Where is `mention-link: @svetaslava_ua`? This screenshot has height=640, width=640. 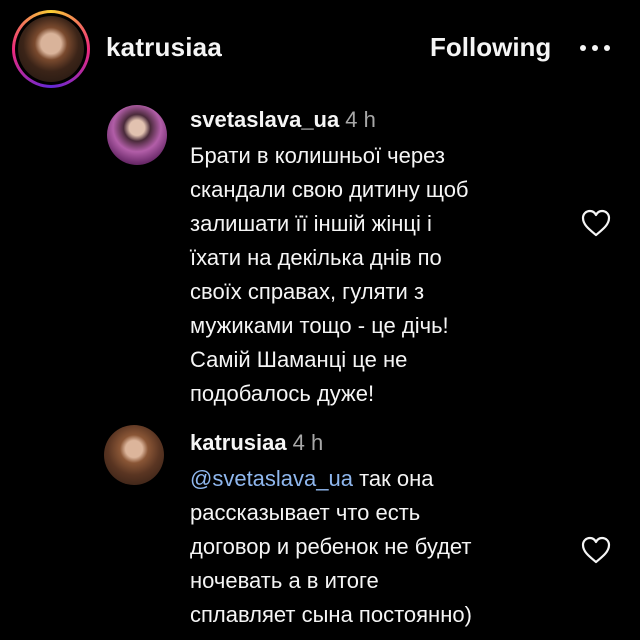 mention-link: @svetaslava_ua is located at coordinates (271, 478).